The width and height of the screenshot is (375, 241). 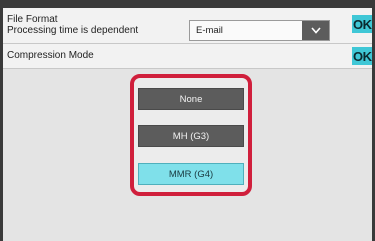 I want to click on option-mmr-g4-button: MMR (G4), so click(x=191, y=174).